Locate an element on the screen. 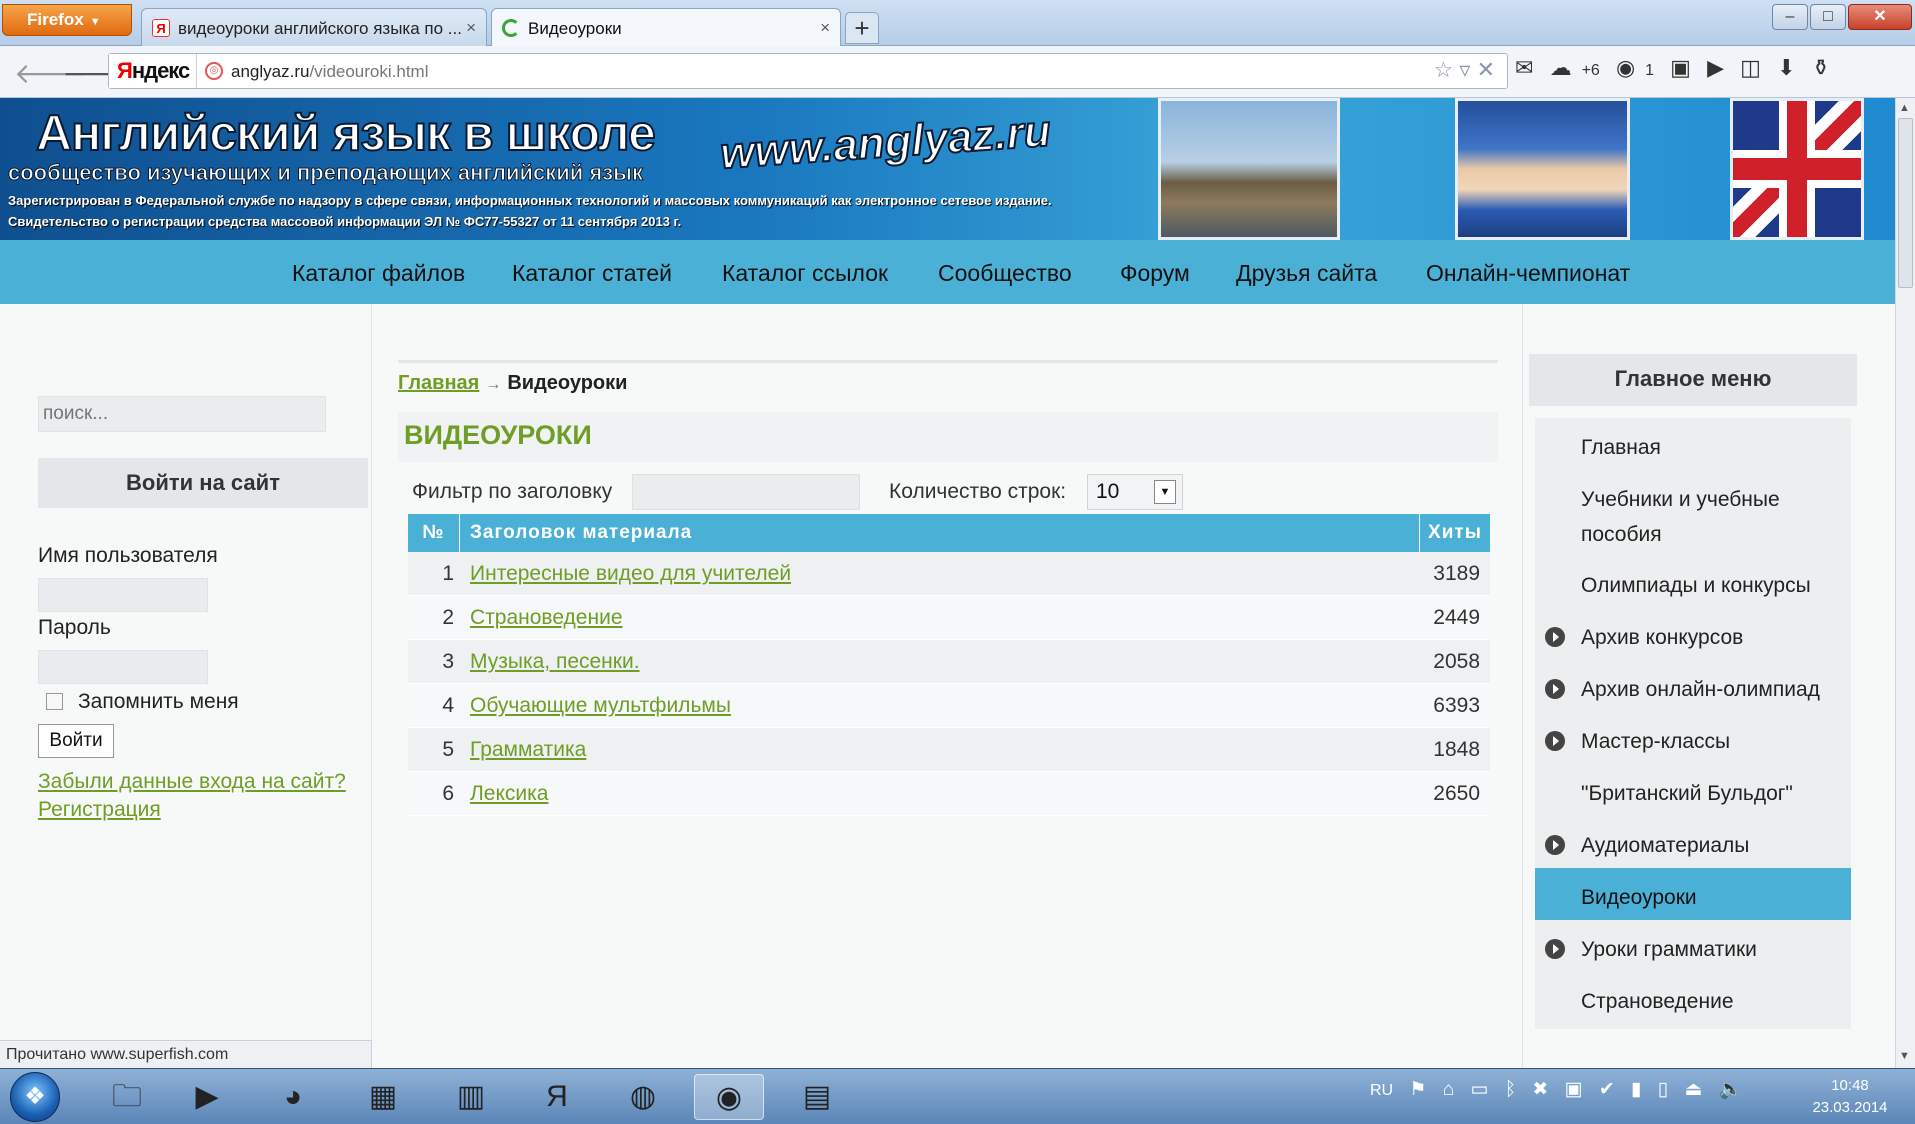  row-number: 6 is located at coordinates (448, 793).